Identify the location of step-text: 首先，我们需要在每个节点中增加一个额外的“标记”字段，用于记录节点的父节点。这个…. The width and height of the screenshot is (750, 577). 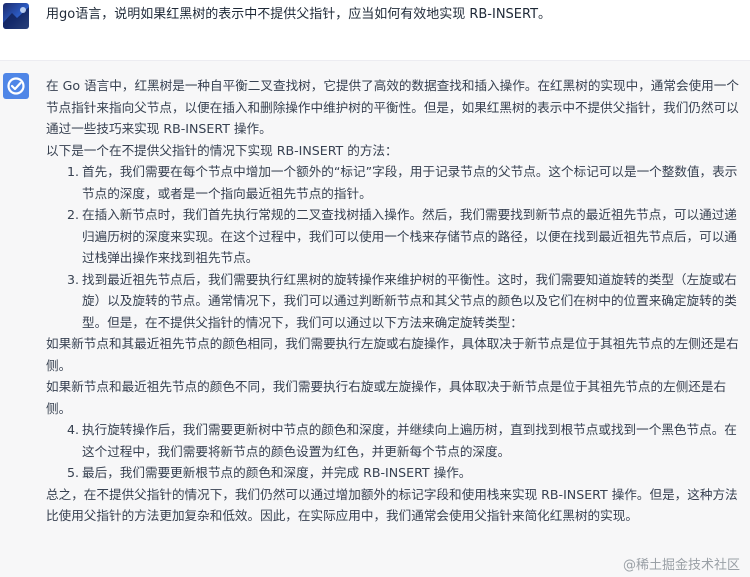
(410, 182).